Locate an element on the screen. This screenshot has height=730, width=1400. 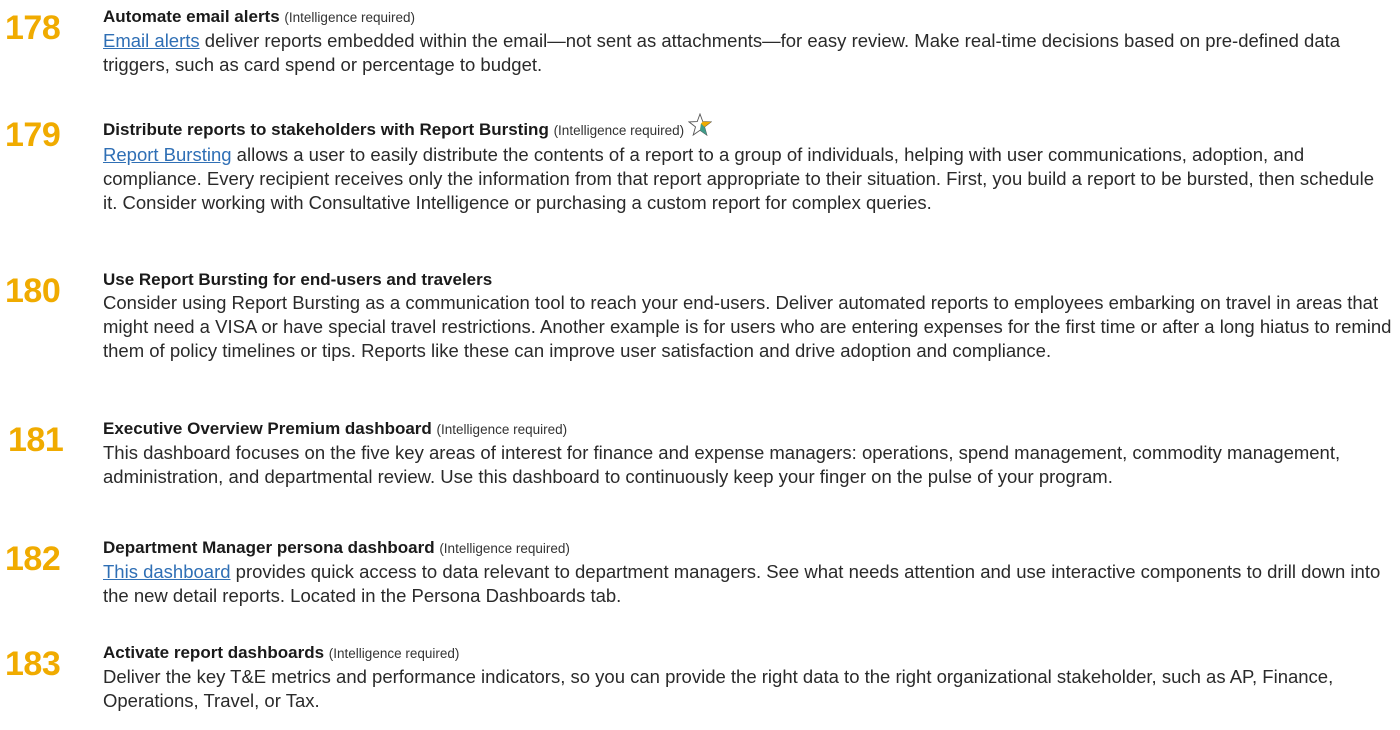
report-bursting-link: Report Bursting is located at coordinates (167, 154).